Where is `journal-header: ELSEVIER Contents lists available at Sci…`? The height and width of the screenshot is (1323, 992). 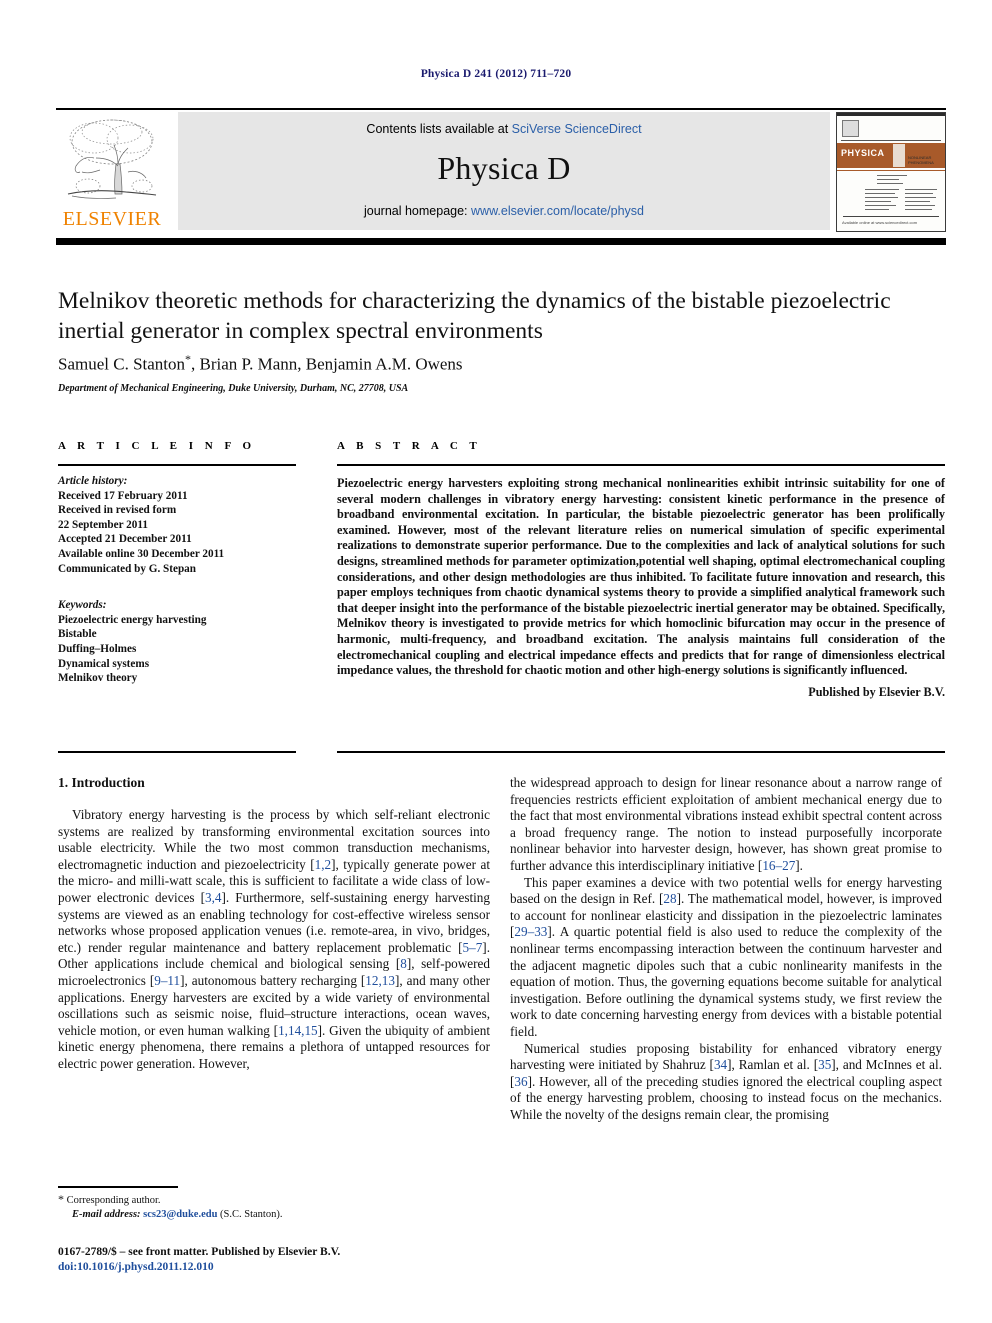
journal-header: ELSEVIER Contents lists available at Sci… is located at coordinates (501, 170).